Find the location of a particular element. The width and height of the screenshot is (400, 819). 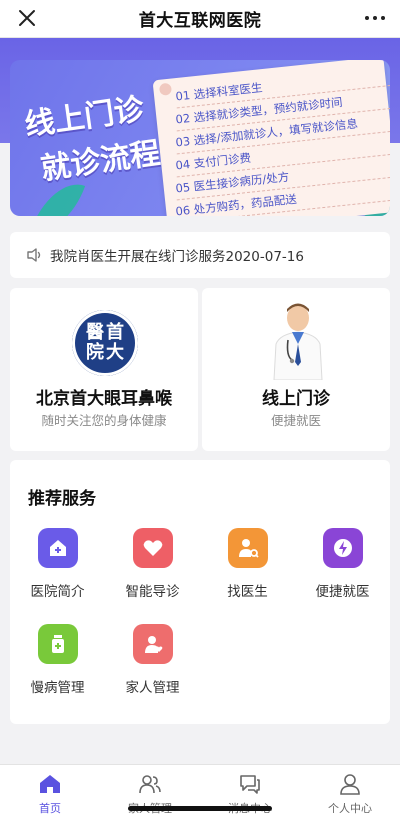

service-label: 医院简介 is located at coordinates (57, 592).